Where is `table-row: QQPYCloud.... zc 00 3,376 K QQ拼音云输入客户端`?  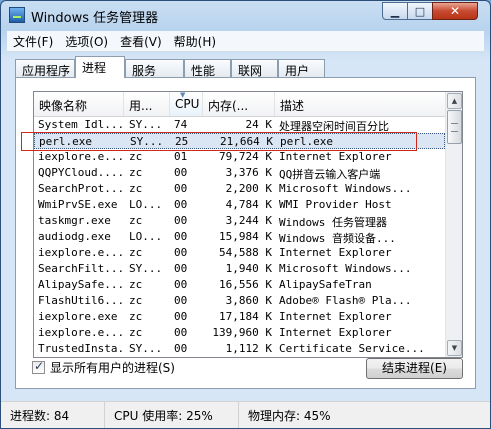 table-row: QQPYCloud.... zc 00 3,376 K QQ拼音云输入客户端 is located at coordinates (239, 173).